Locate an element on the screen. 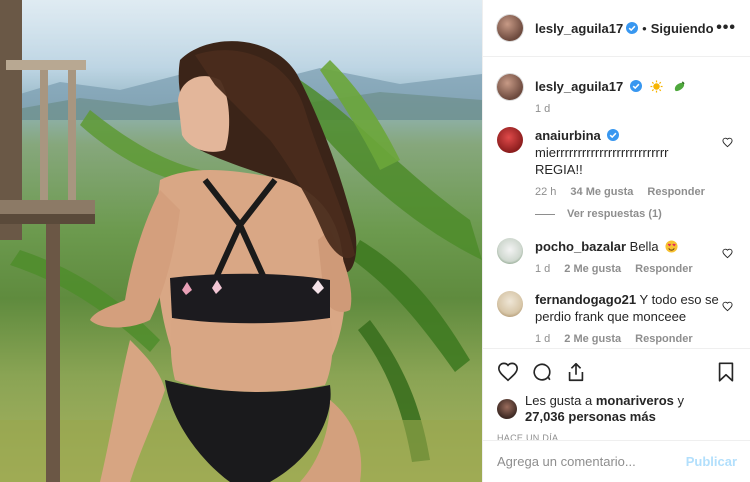  add-comment-bar: Publicar is located at coordinates (616, 461).